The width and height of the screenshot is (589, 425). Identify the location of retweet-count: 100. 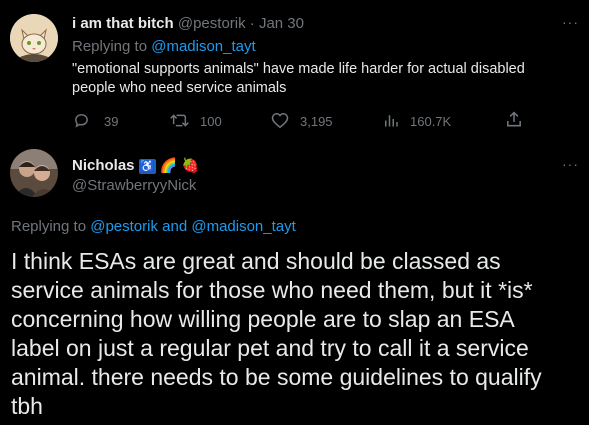
(211, 121).